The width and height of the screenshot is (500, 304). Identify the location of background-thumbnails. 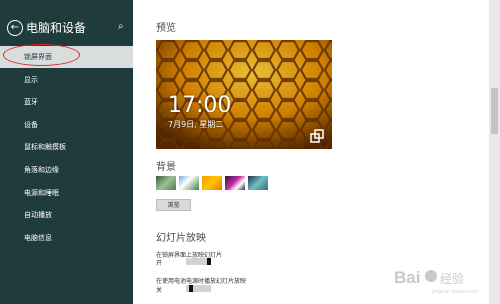
(213, 183).